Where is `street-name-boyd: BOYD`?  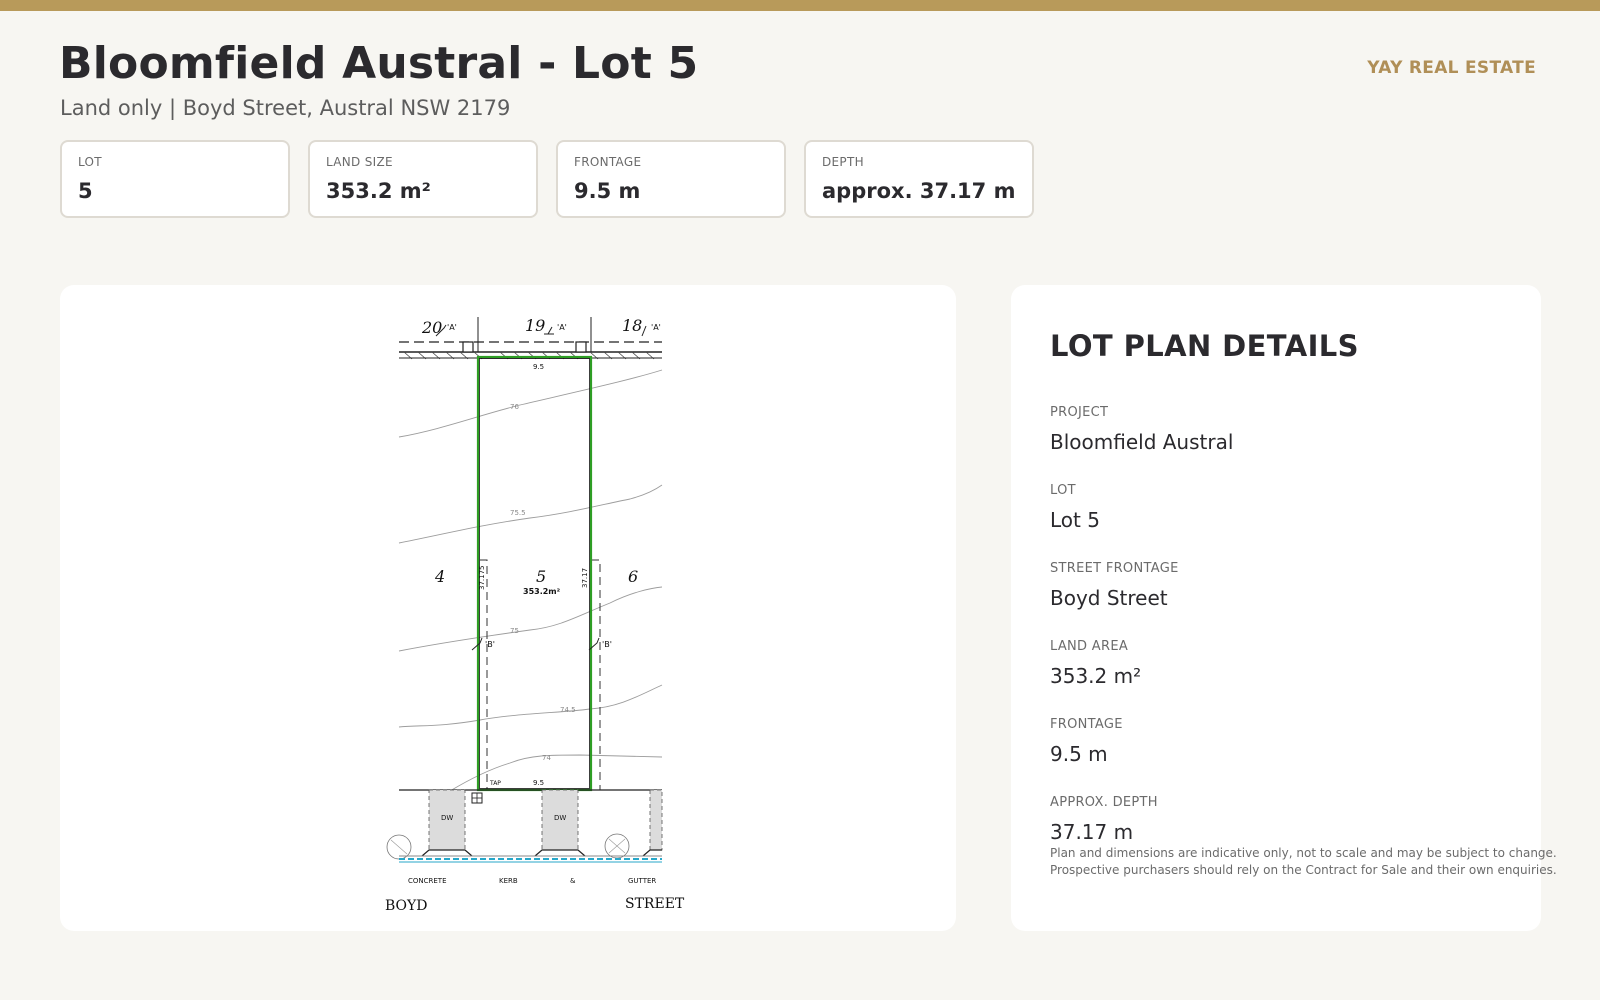
street-name-boyd: BOYD is located at coordinates (406, 906).